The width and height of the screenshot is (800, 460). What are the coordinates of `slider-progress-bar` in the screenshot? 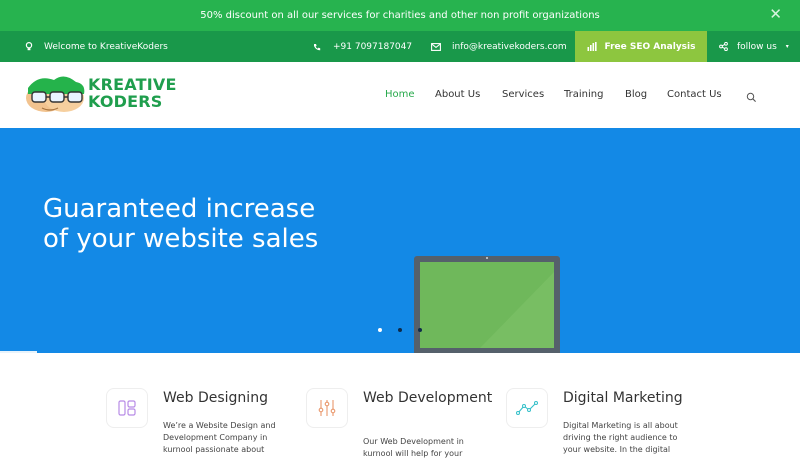 It's located at (18, 352).